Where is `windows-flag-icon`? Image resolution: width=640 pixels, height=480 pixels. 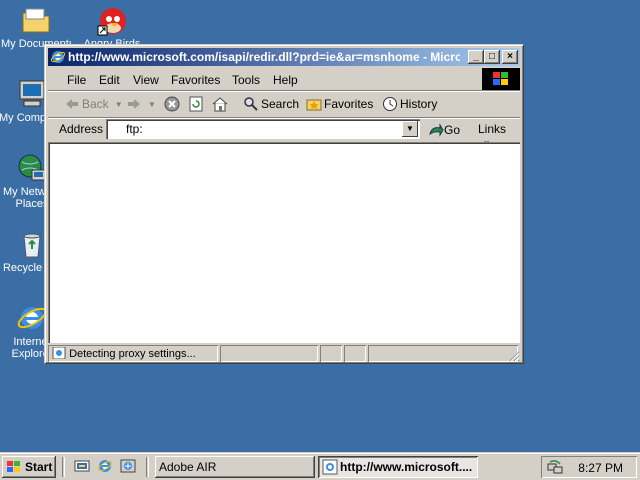
windows-flag-icon is located at coordinates (14, 467).